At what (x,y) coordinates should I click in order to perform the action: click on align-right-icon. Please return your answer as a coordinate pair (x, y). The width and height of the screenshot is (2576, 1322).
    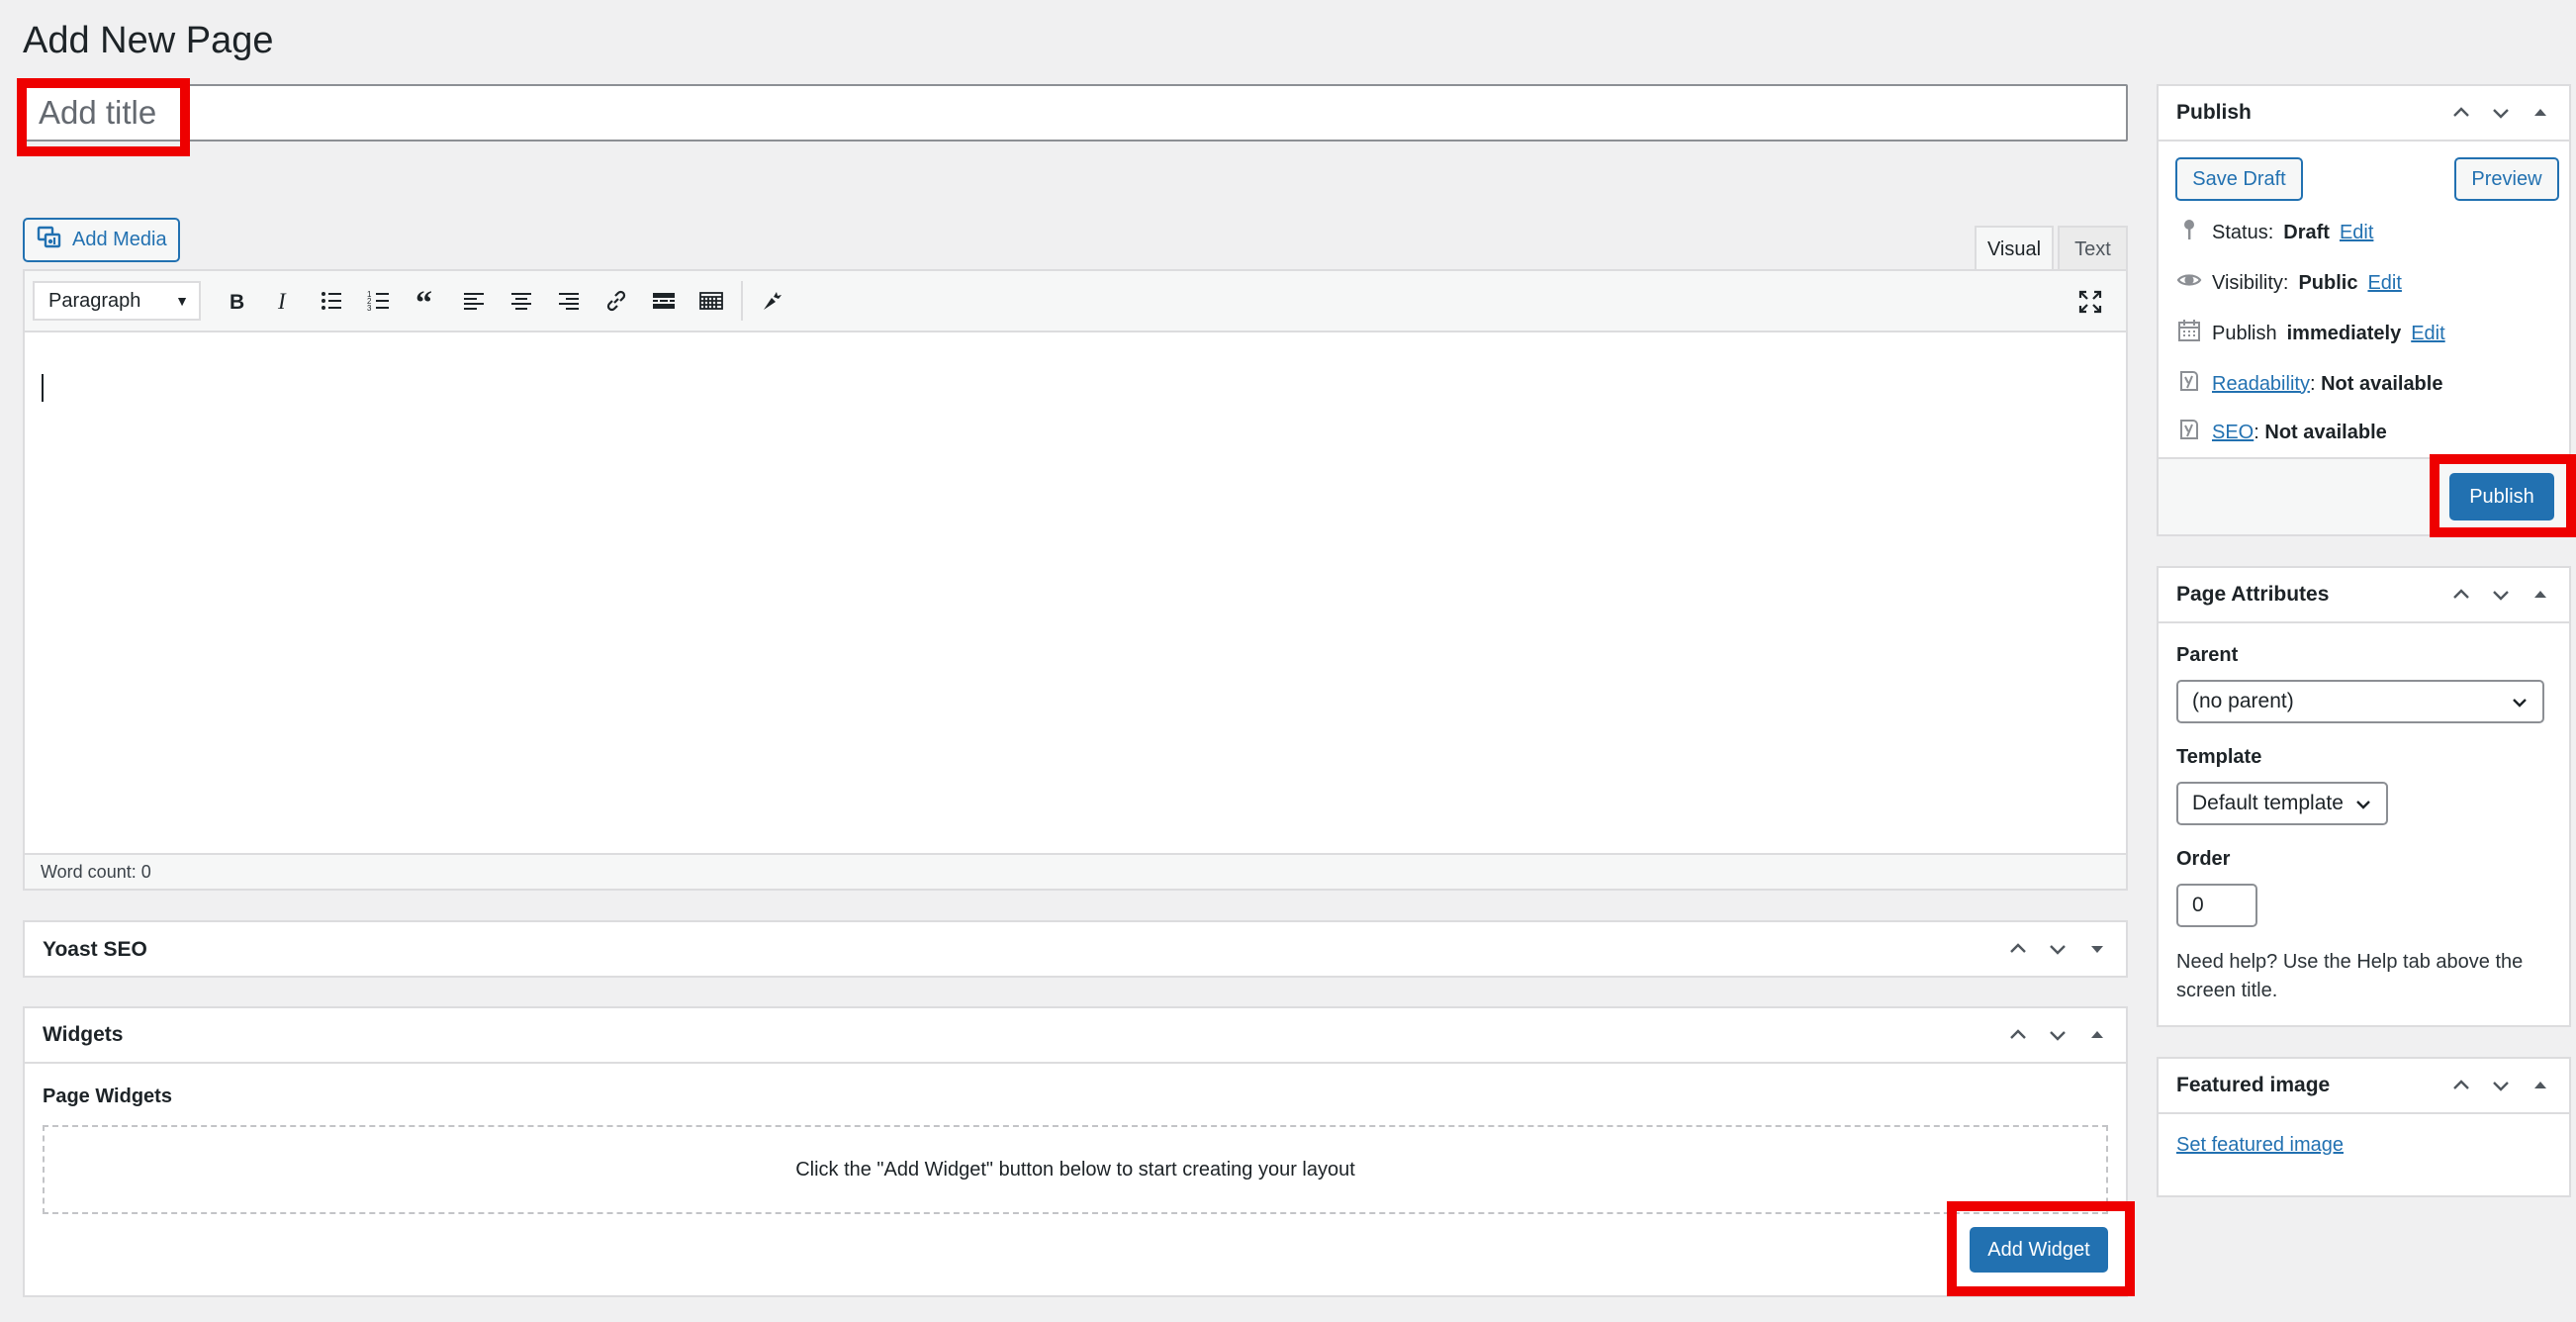
    Looking at the image, I should click on (569, 301).